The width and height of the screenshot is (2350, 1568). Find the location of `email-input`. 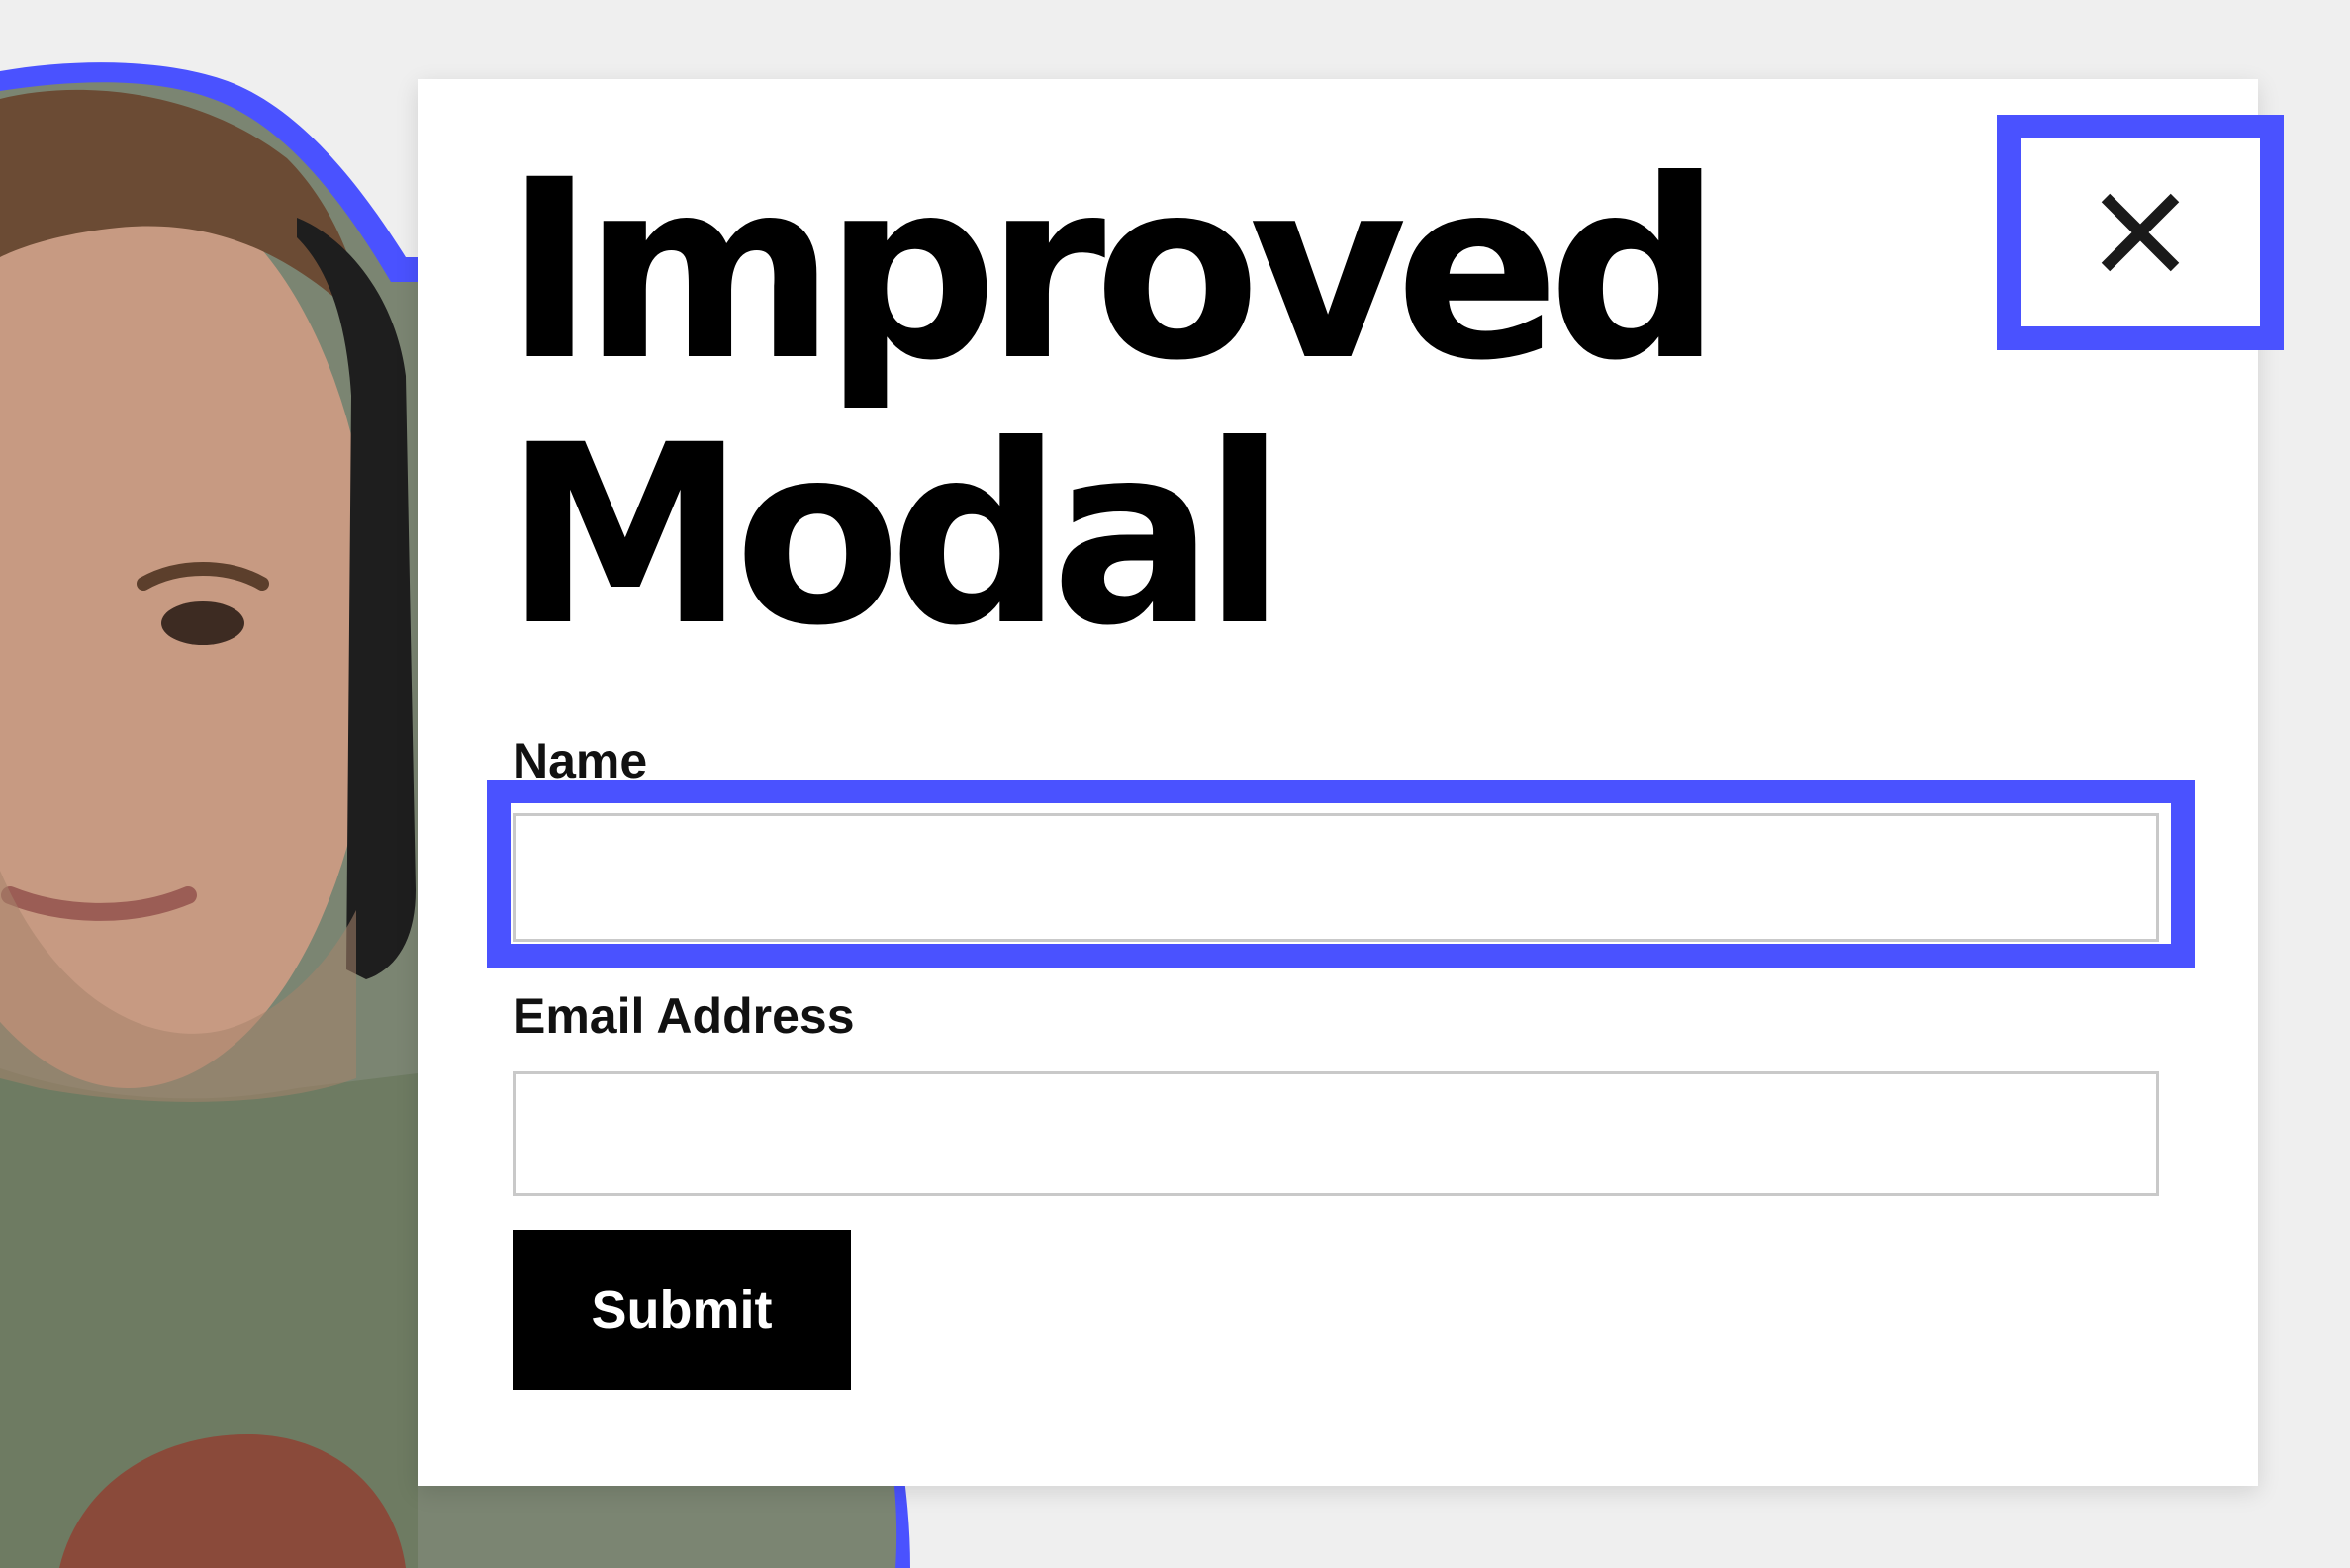

email-input is located at coordinates (1336, 1133).